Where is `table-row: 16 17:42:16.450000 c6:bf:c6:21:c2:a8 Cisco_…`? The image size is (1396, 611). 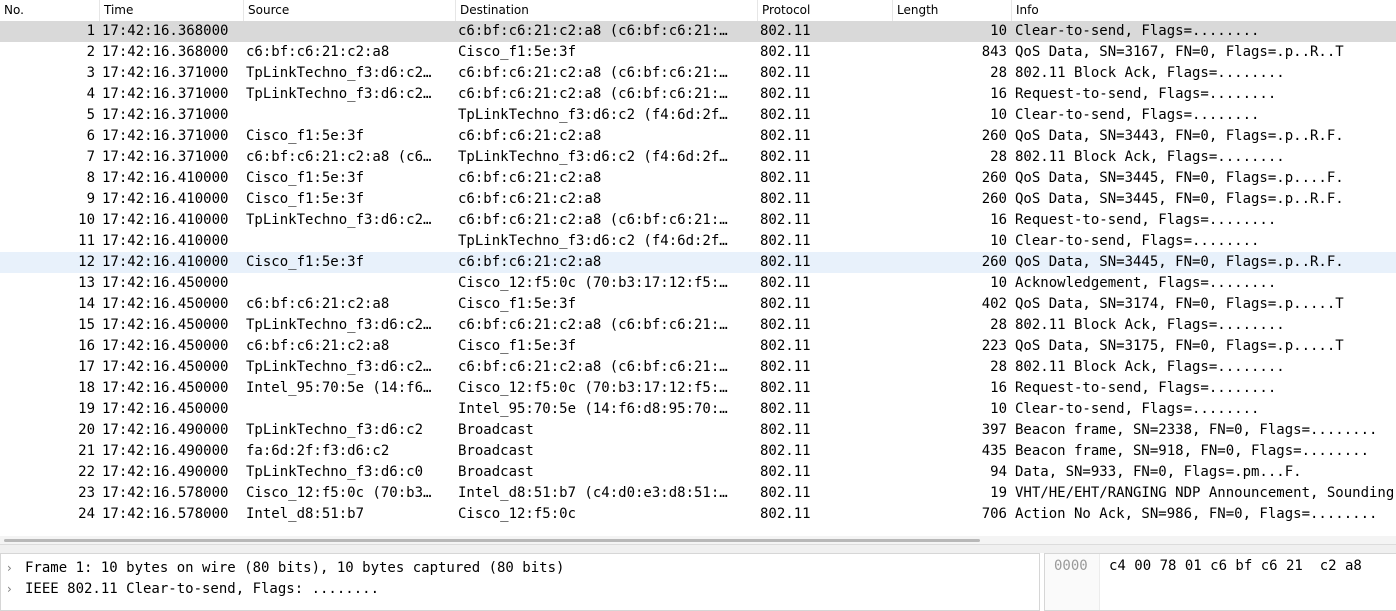
table-row: 16 17:42:16.450000 c6:bf:c6:21:c2:a8 Cisco_… is located at coordinates (698, 346).